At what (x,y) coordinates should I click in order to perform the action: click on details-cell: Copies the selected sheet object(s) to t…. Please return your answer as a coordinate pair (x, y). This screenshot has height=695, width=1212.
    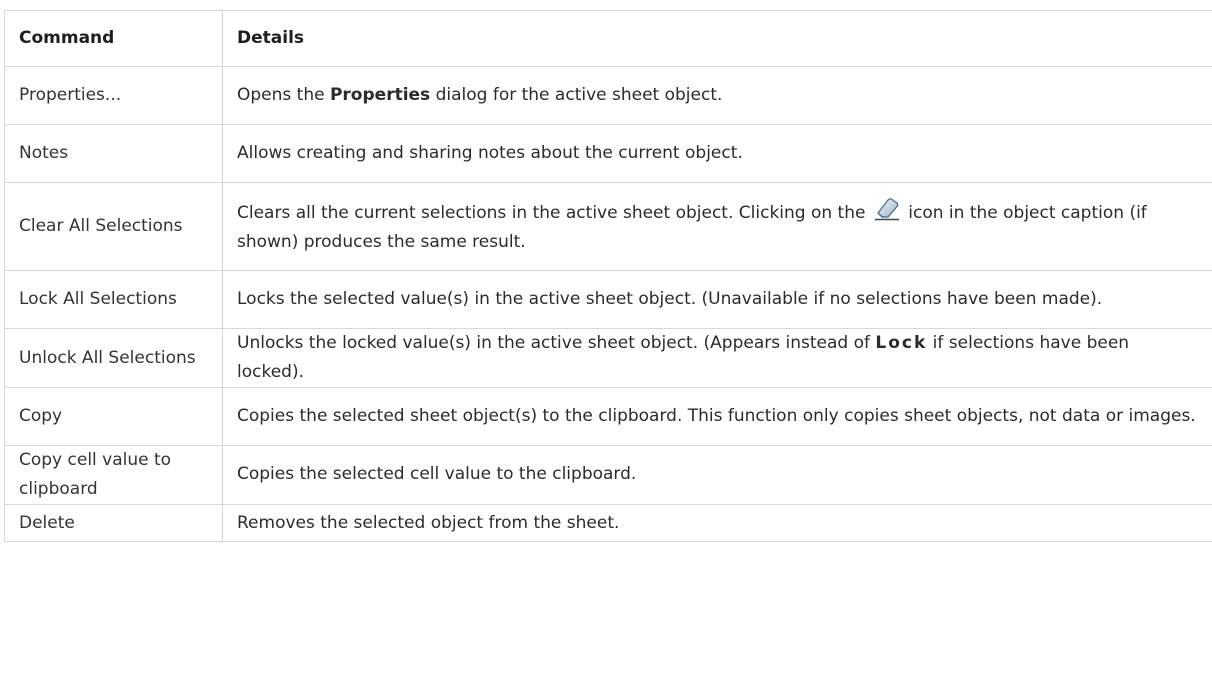
    Looking at the image, I should click on (717, 416).